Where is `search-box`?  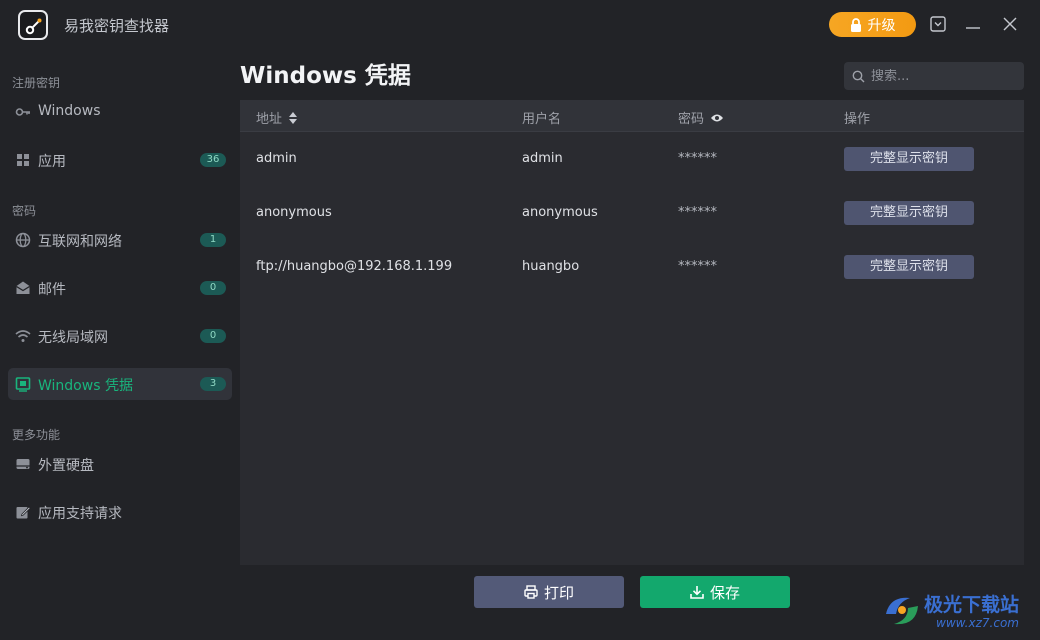
search-box is located at coordinates (934, 76).